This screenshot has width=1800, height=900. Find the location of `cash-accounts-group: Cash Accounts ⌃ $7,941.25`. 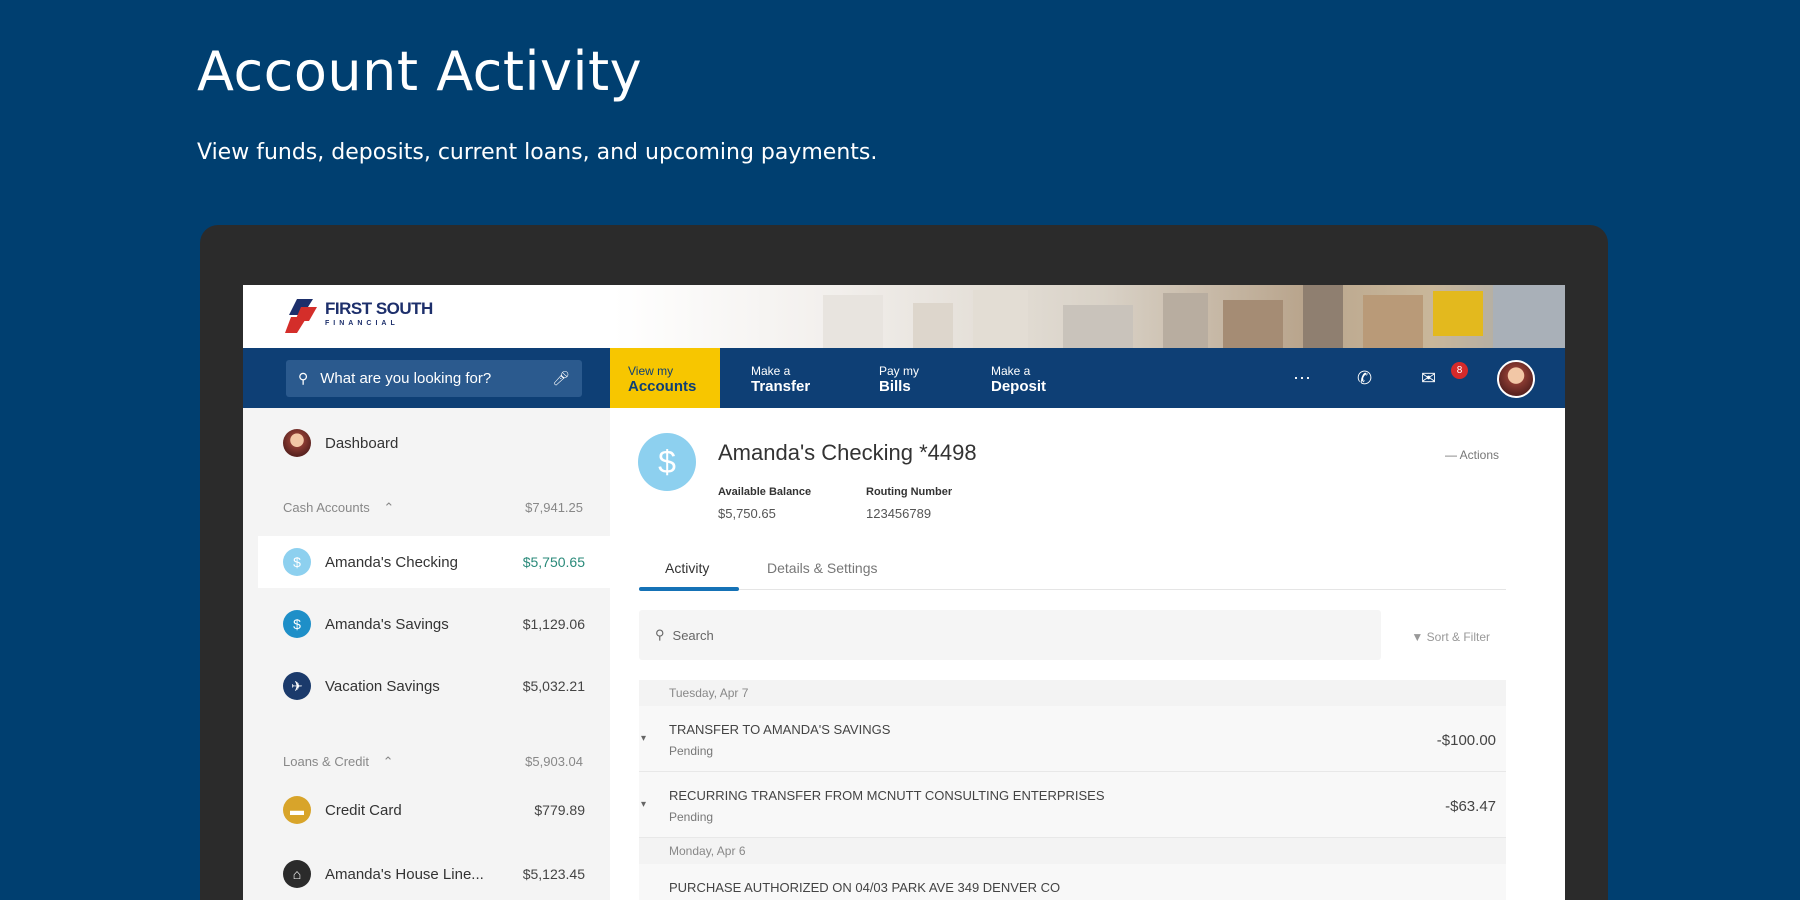

cash-accounts-group: Cash Accounts ⌃ $7,941.25 is located at coordinates (433, 508).